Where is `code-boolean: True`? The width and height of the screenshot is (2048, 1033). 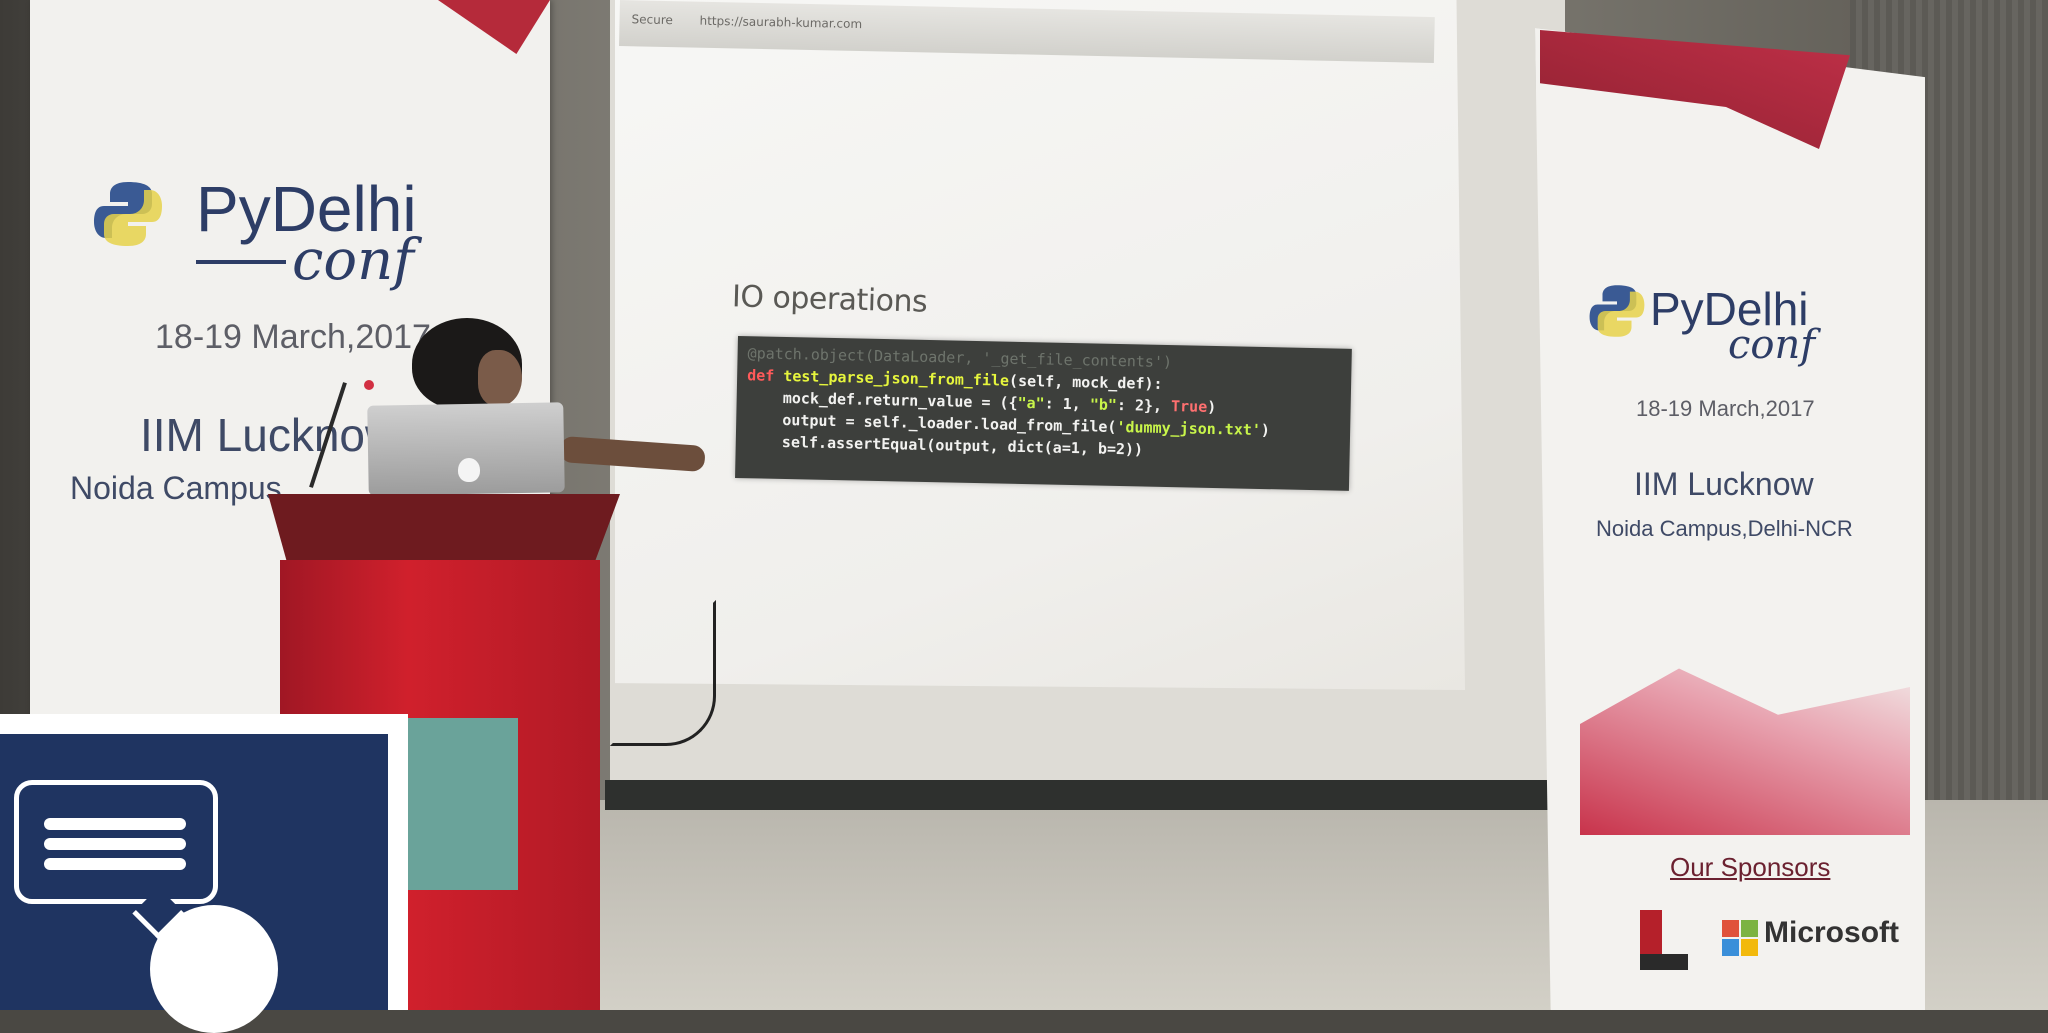 code-boolean: True is located at coordinates (1189, 406).